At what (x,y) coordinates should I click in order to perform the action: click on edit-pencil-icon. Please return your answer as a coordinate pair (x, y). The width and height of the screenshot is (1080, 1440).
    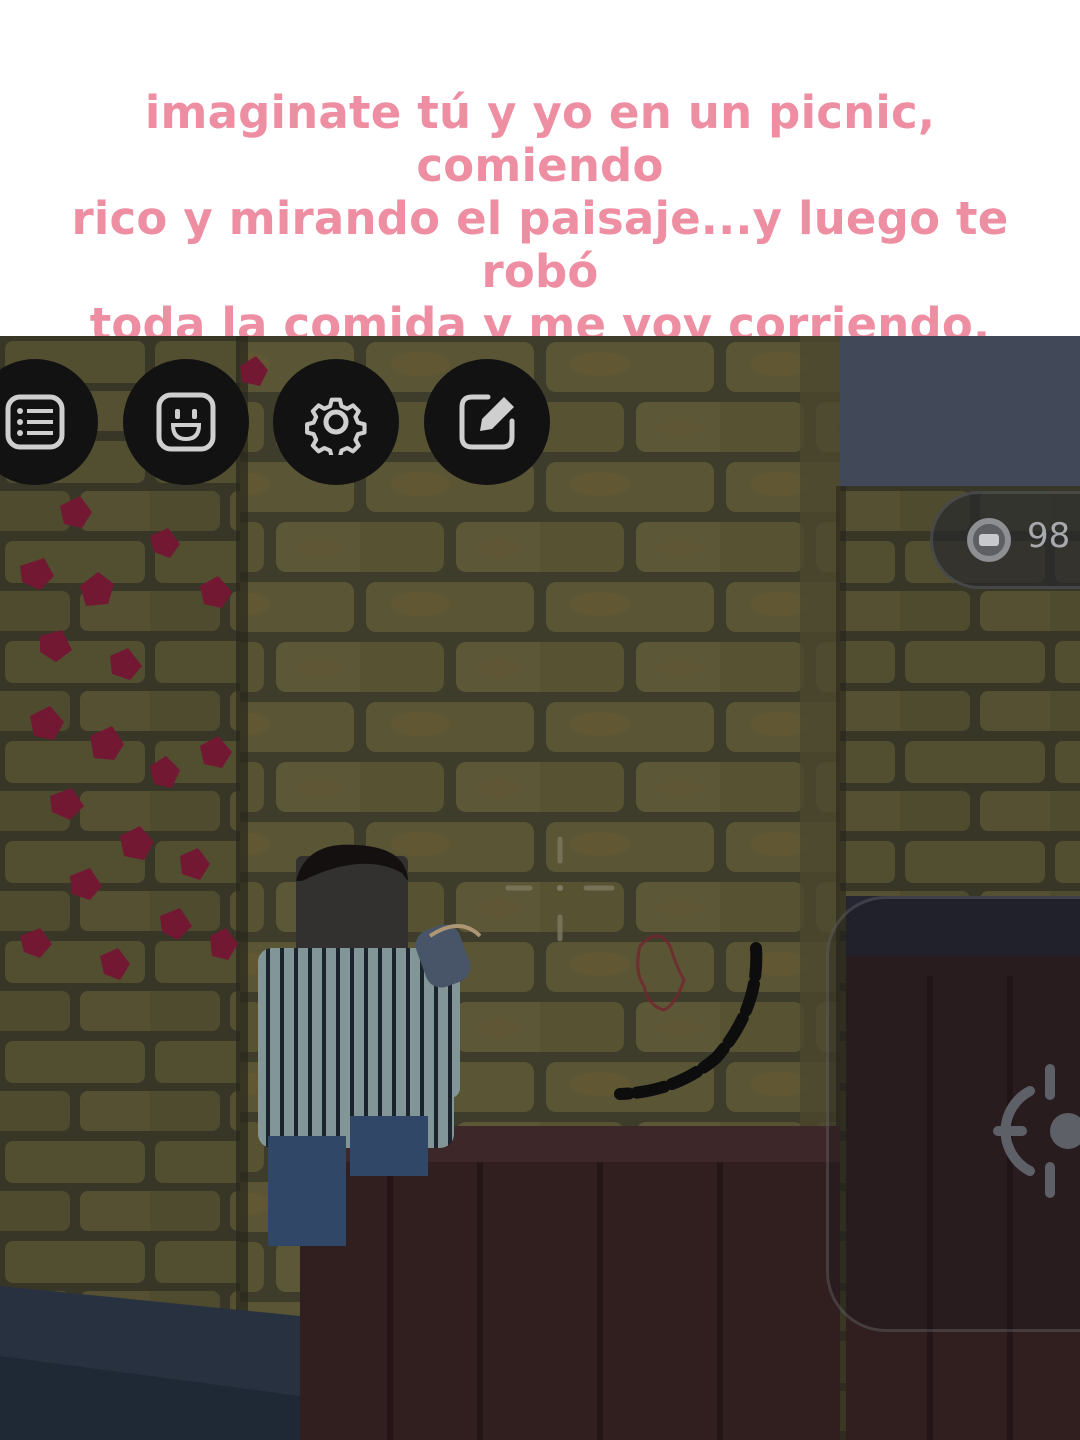
    Looking at the image, I should click on (487, 422).